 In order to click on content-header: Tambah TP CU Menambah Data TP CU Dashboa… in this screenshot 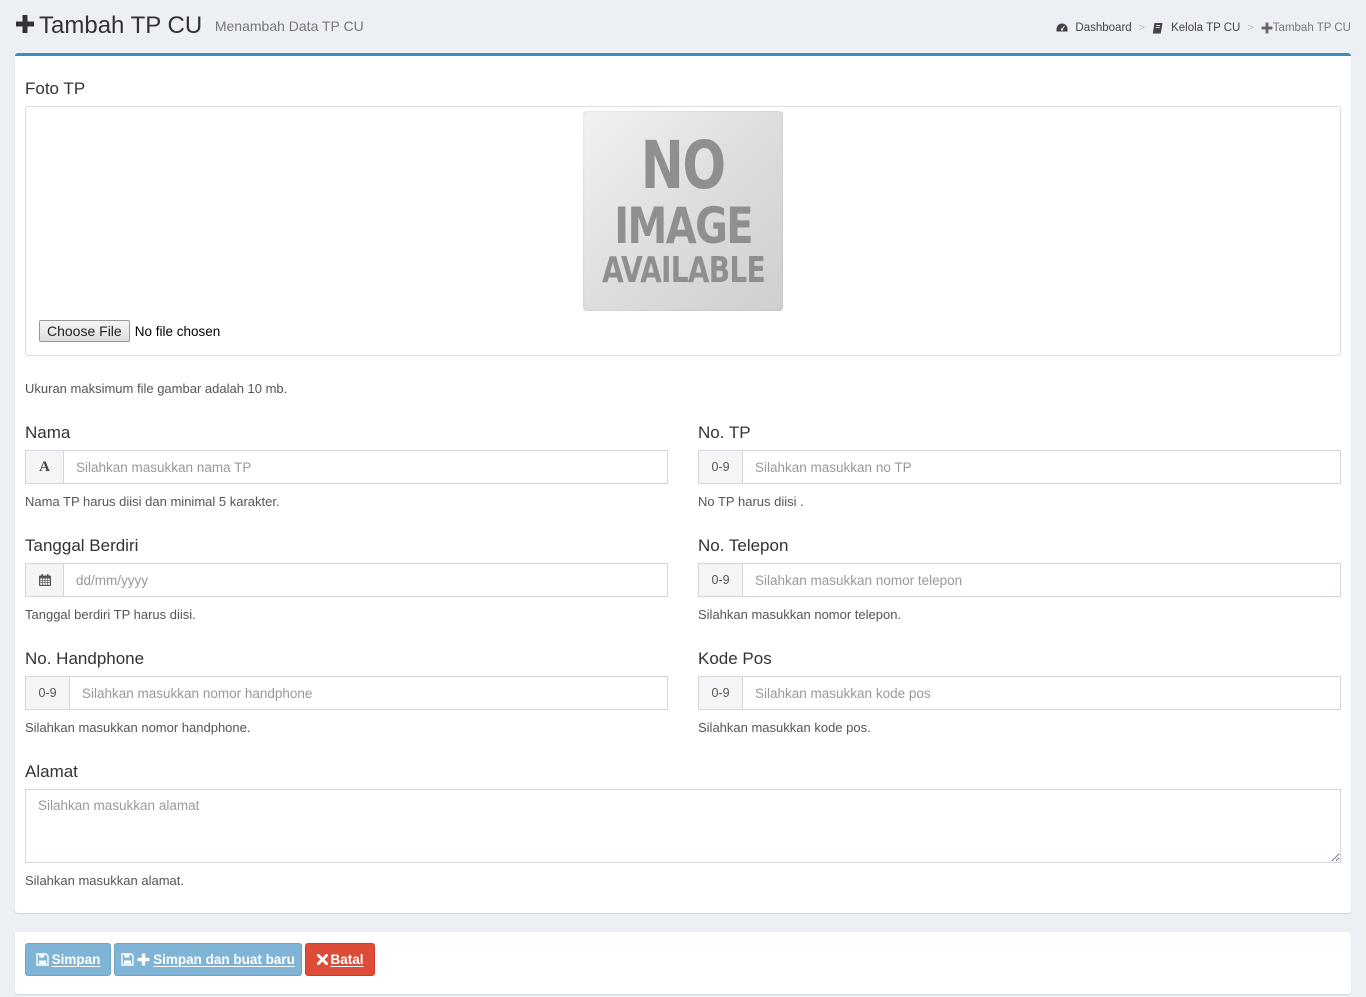, I will do `click(683, 27)`.